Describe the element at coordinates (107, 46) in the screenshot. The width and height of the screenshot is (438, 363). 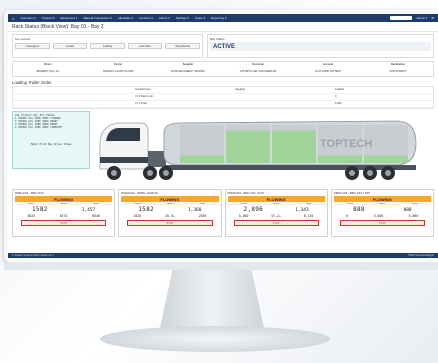
I see `loading-button: Loading` at that location.